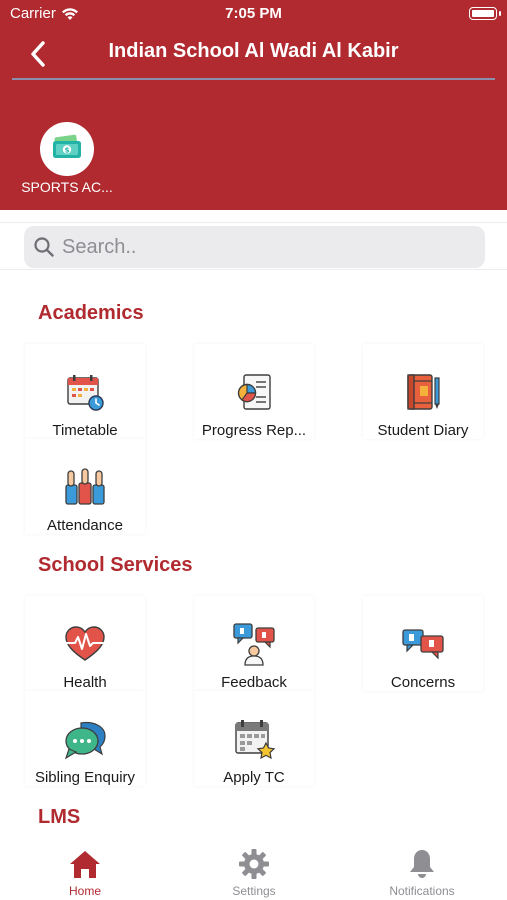  I want to click on tile-timetable: Timetable, so click(85, 391).